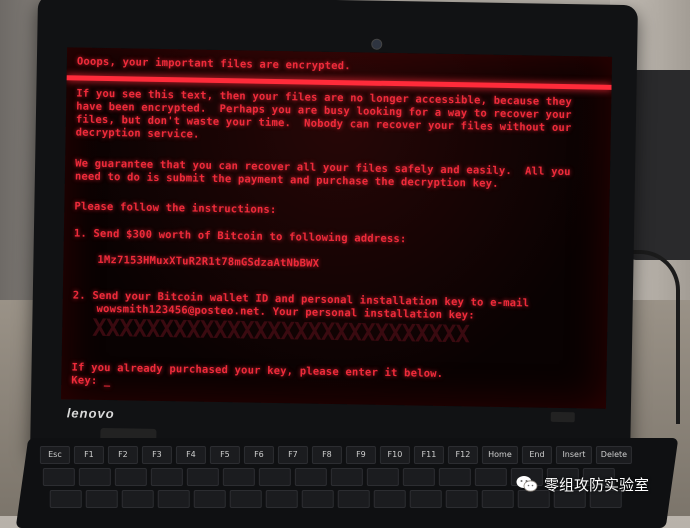  I want to click on watermark-label: 零组攻防实验室, so click(597, 485).